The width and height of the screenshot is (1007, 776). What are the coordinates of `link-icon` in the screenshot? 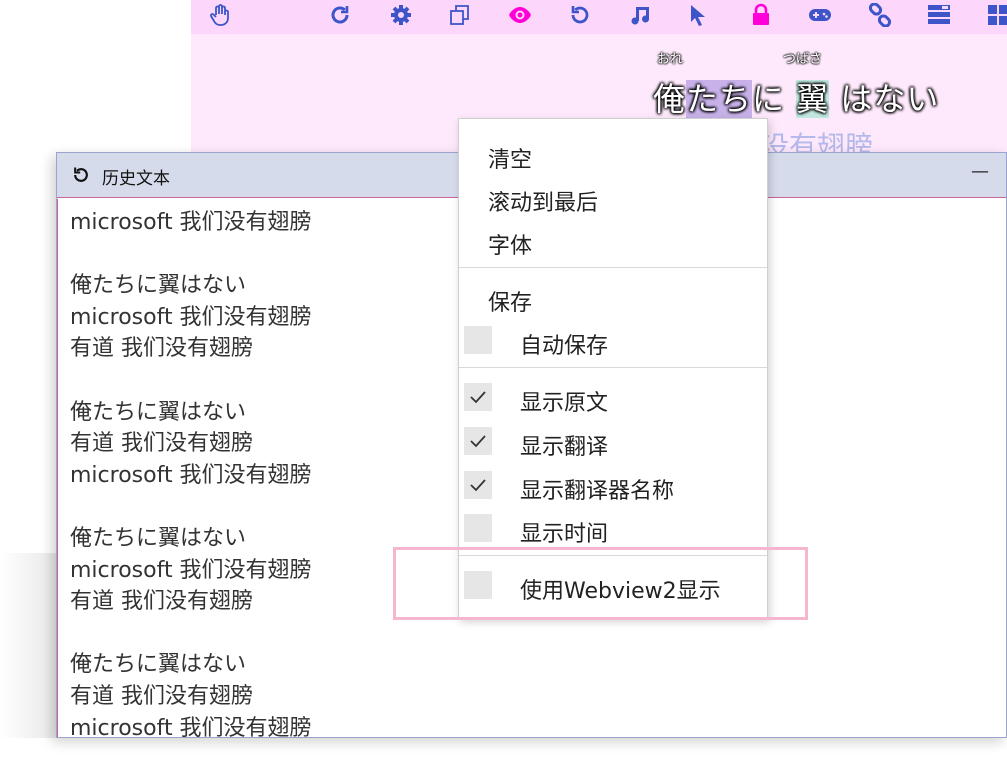 It's located at (880, 15).